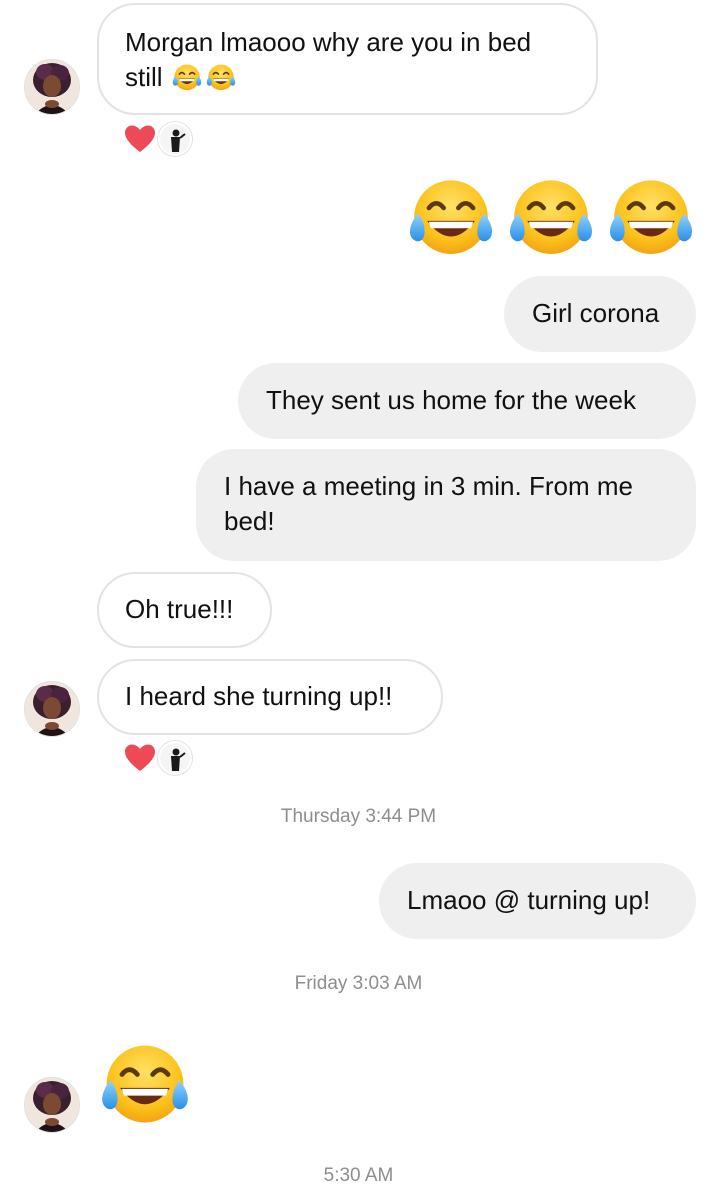 This screenshot has width=717, height=1200. I want to click on received-message: Oh true!!!, so click(184, 610).